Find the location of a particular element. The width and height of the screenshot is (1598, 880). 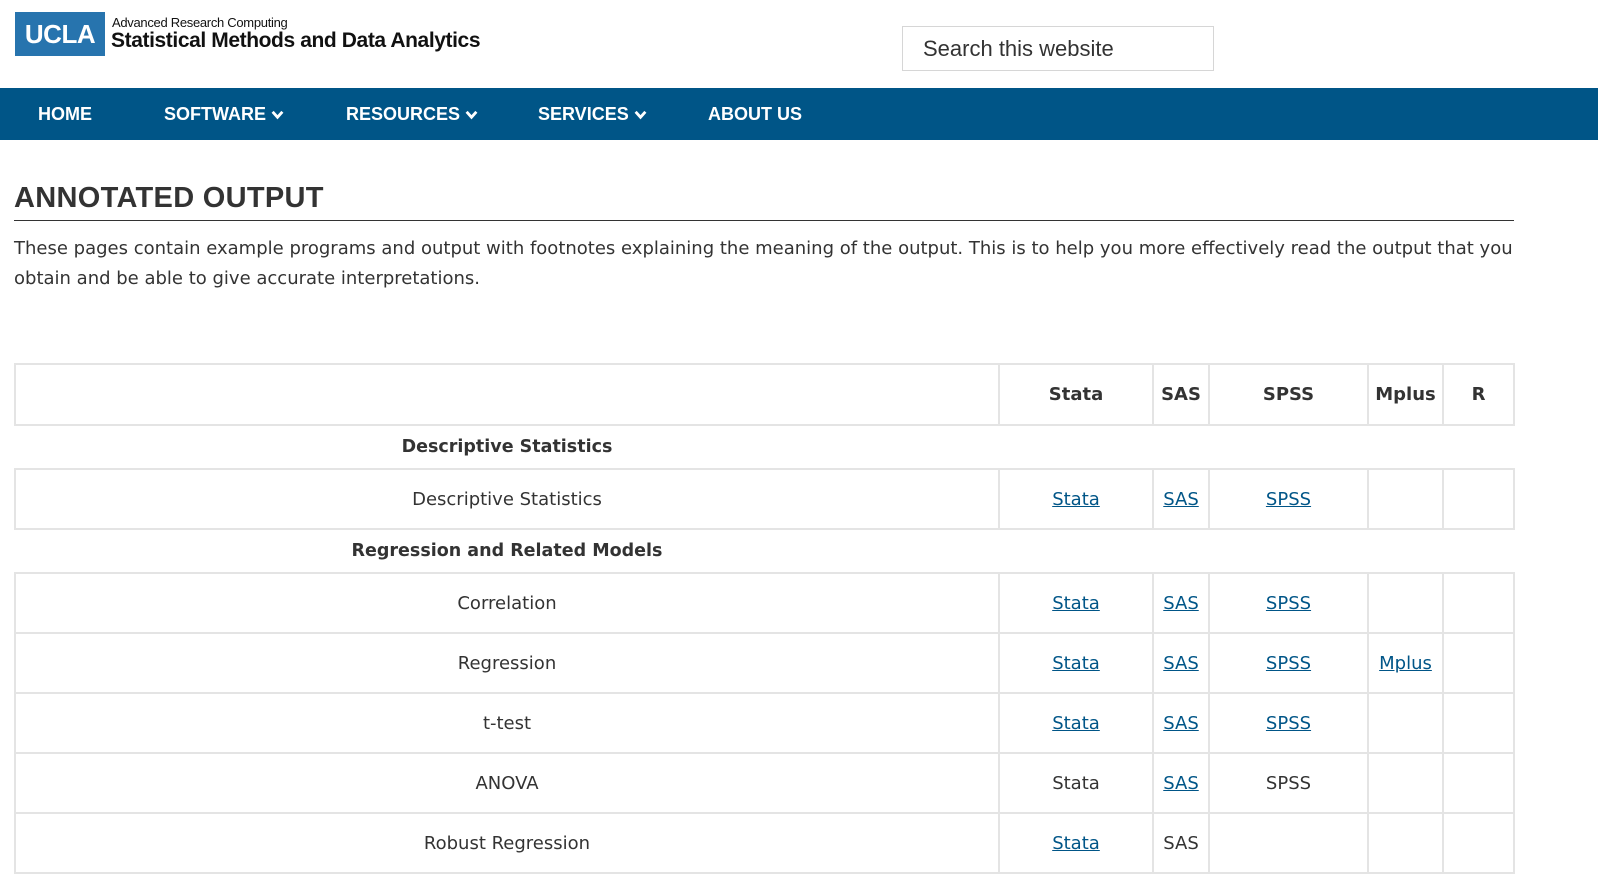

table-header-row: Stata SAS SPSS Mplus R is located at coordinates (764, 394).